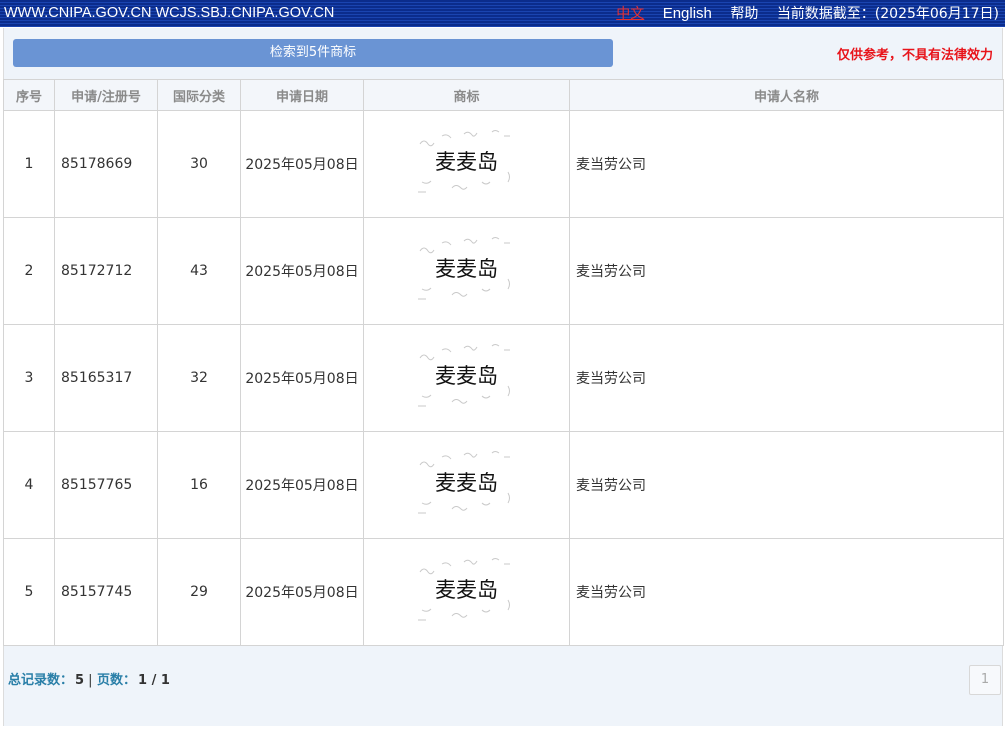 The height and width of the screenshot is (729, 1005). Describe the element at coordinates (887, 14) in the screenshot. I see `data-date-text: 当前数据截至：(2025年06月17日)` at that location.